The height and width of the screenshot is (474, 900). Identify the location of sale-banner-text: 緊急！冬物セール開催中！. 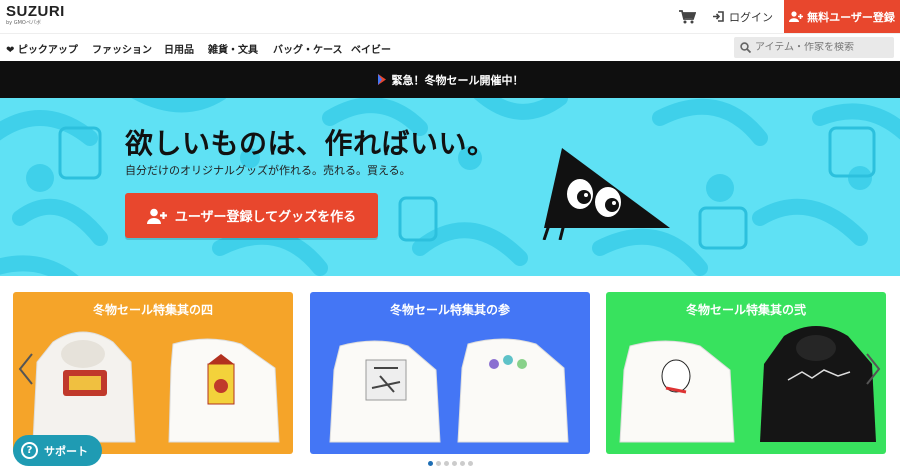
(457, 80).